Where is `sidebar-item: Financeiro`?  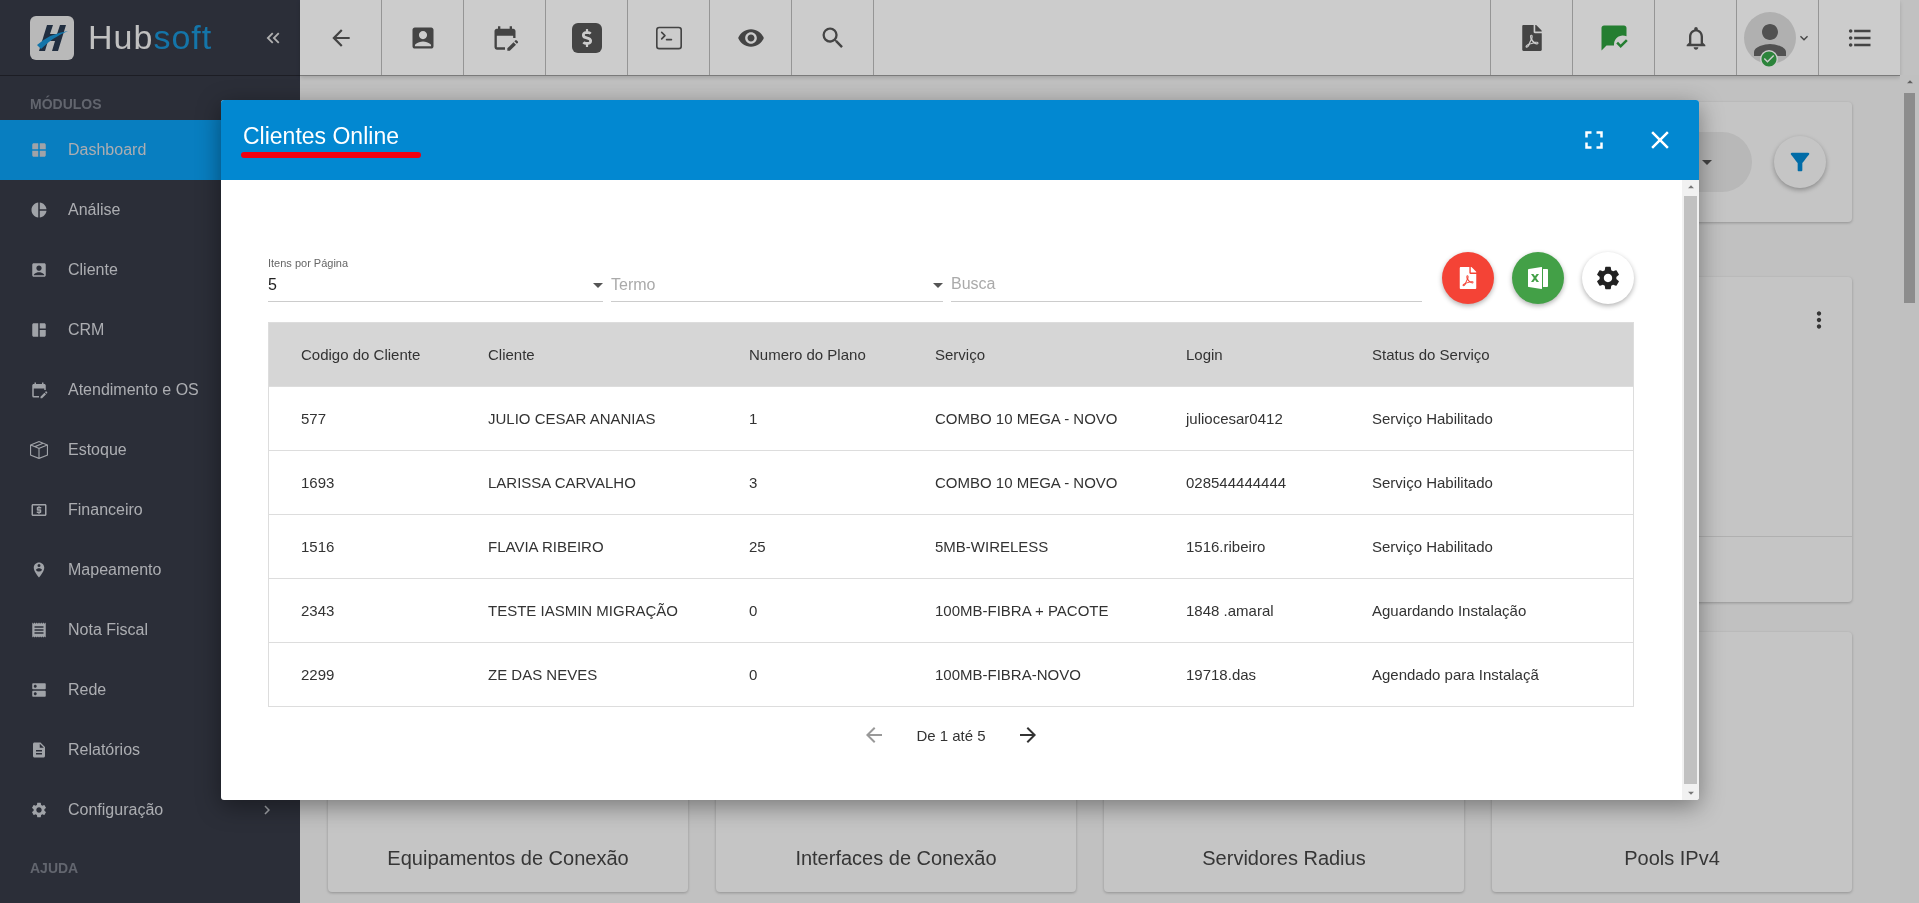 sidebar-item: Financeiro is located at coordinates (150, 510).